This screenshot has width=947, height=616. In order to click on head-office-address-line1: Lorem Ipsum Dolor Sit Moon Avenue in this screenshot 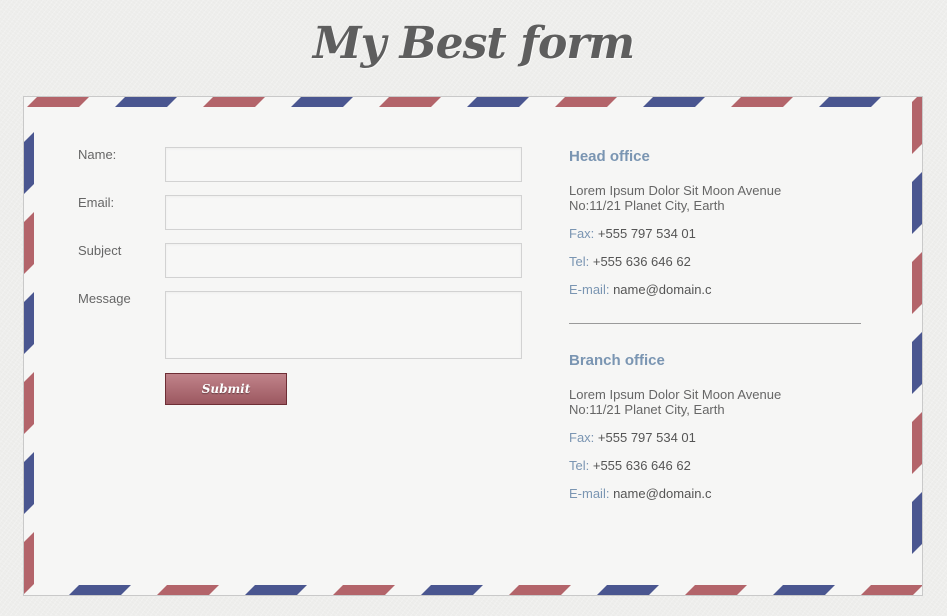, I will do `click(675, 190)`.